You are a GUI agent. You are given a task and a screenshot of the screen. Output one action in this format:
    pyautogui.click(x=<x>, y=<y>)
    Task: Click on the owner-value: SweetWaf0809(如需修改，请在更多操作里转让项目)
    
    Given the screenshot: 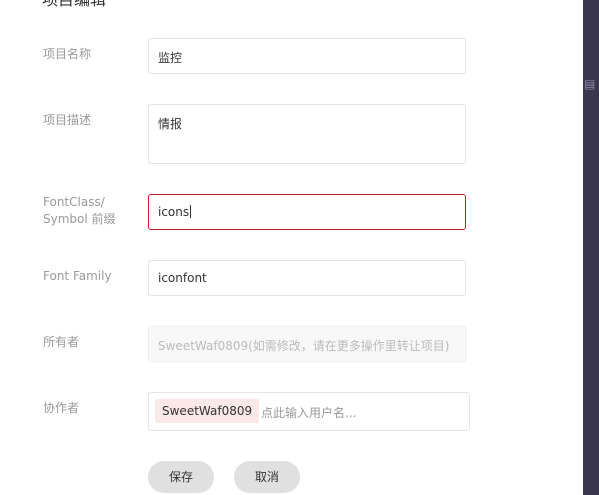 What is the action you would take?
    pyautogui.click(x=304, y=346)
    